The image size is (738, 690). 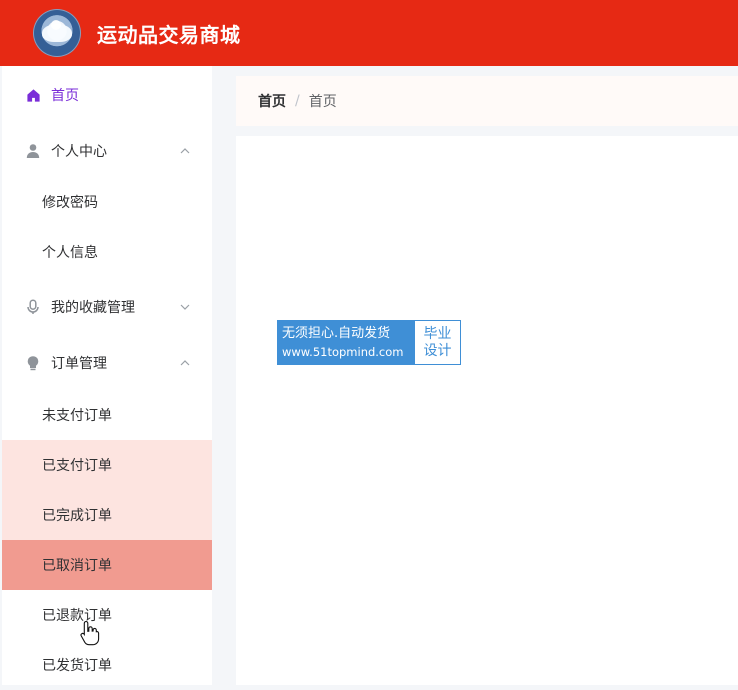 I want to click on app-title: 运动品交易商城, so click(x=169, y=34).